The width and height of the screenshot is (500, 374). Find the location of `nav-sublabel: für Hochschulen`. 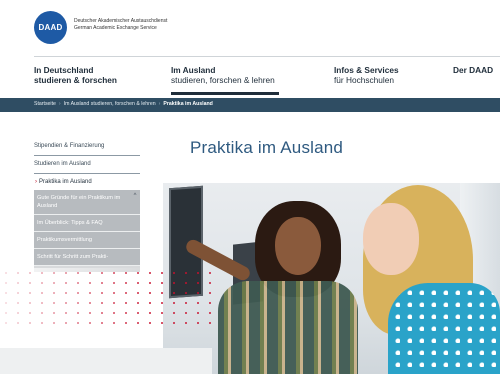

nav-sublabel: für Hochschulen is located at coordinates (364, 80).